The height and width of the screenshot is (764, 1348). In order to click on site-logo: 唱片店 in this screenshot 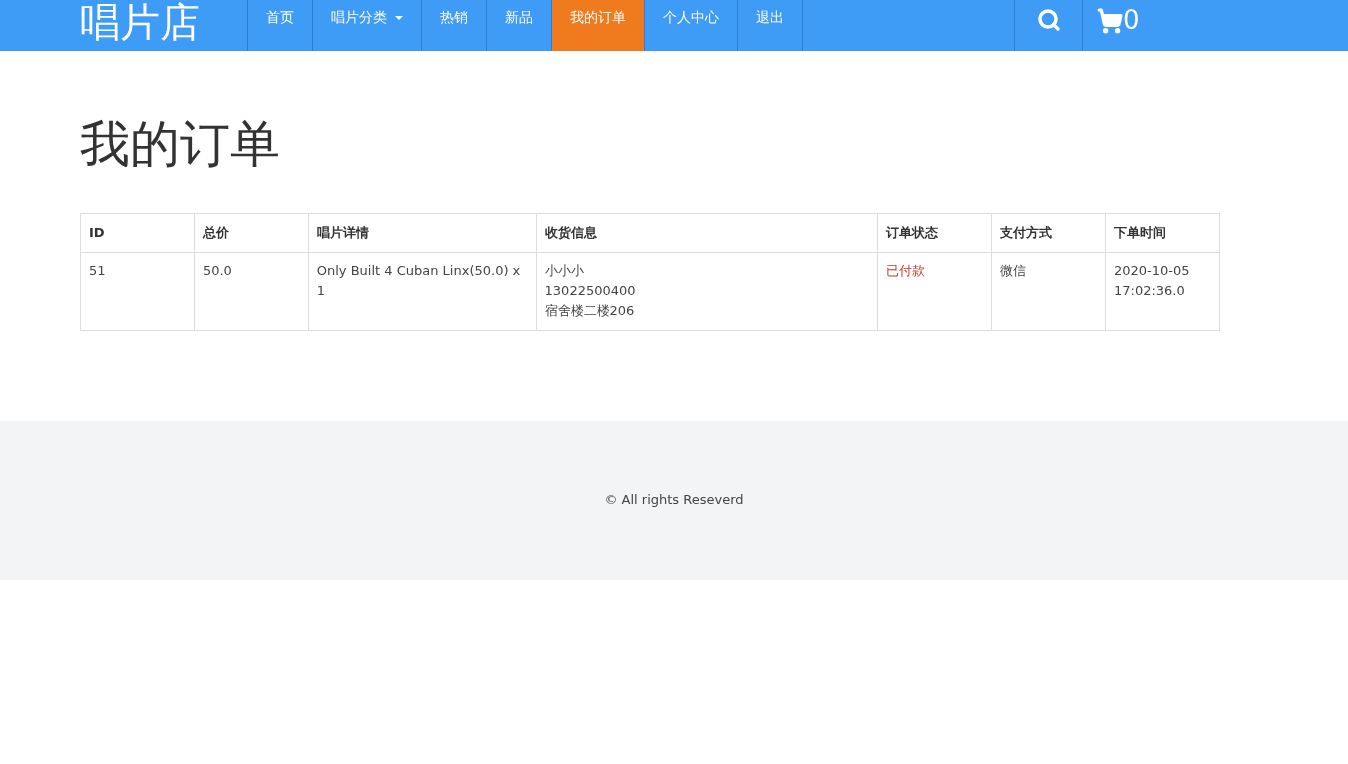, I will do `click(140, 21)`.